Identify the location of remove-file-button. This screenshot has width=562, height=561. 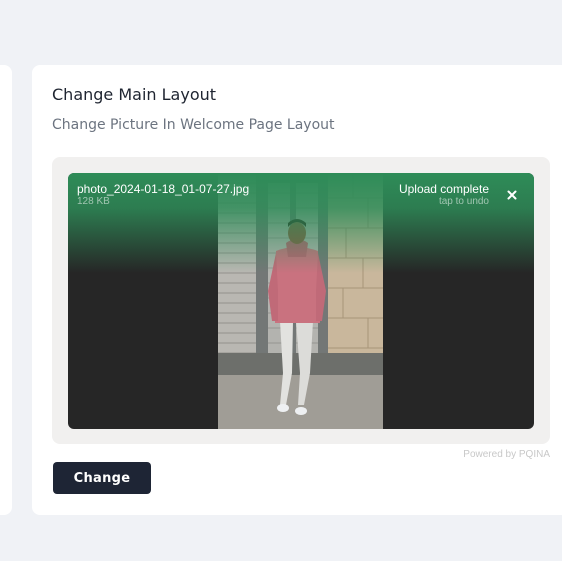
(512, 195).